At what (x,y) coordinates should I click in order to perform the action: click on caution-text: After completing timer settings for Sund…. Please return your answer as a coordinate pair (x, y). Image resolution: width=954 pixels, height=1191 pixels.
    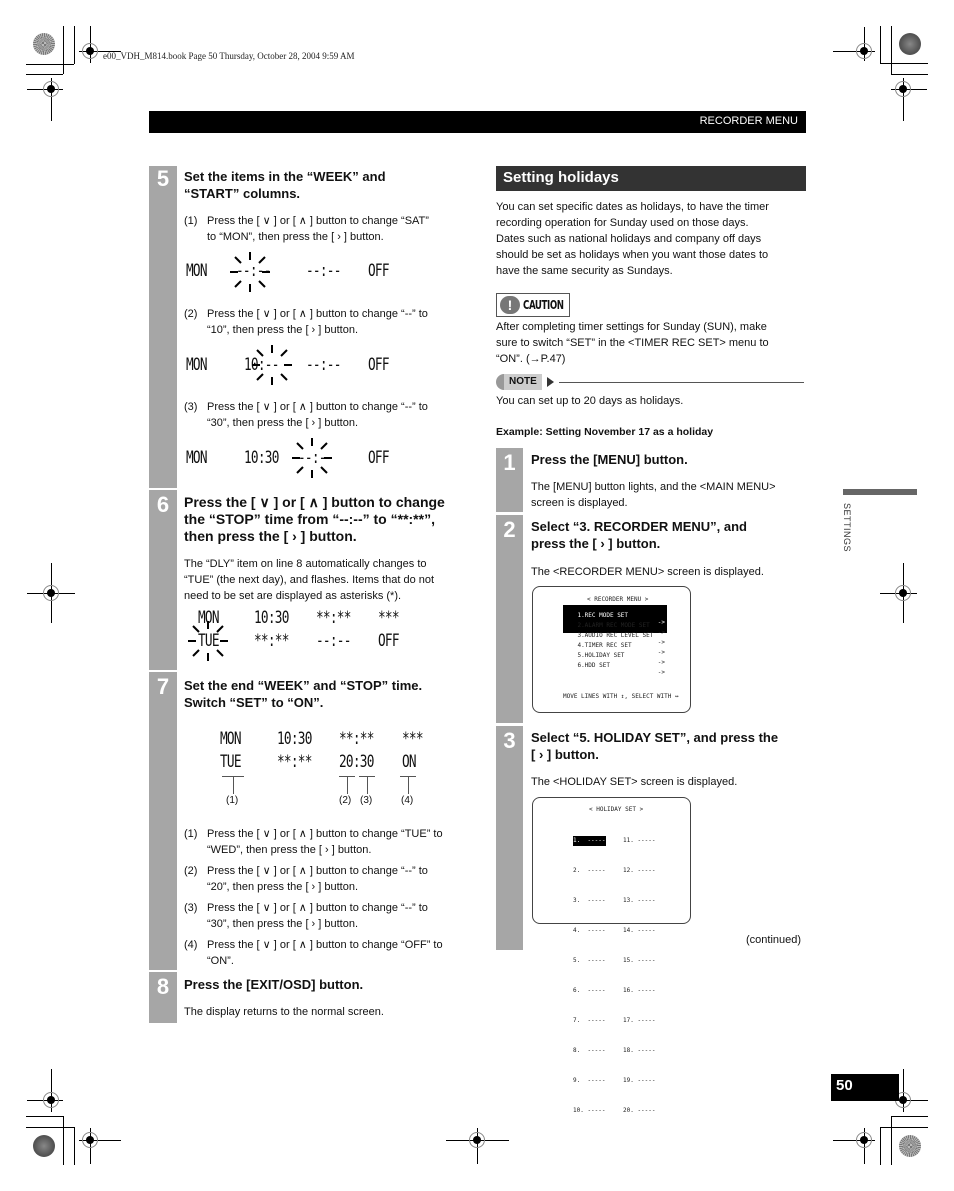
    Looking at the image, I should click on (632, 343).